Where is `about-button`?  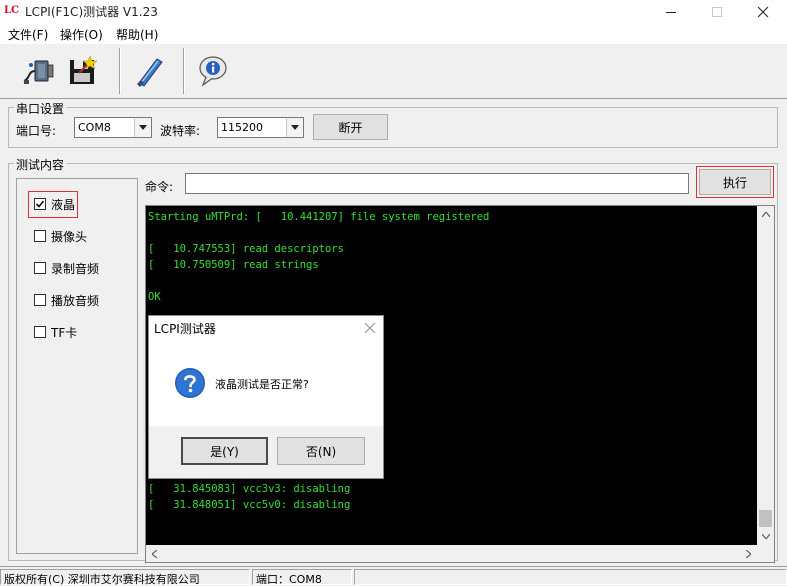 about-button is located at coordinates (213, 71).